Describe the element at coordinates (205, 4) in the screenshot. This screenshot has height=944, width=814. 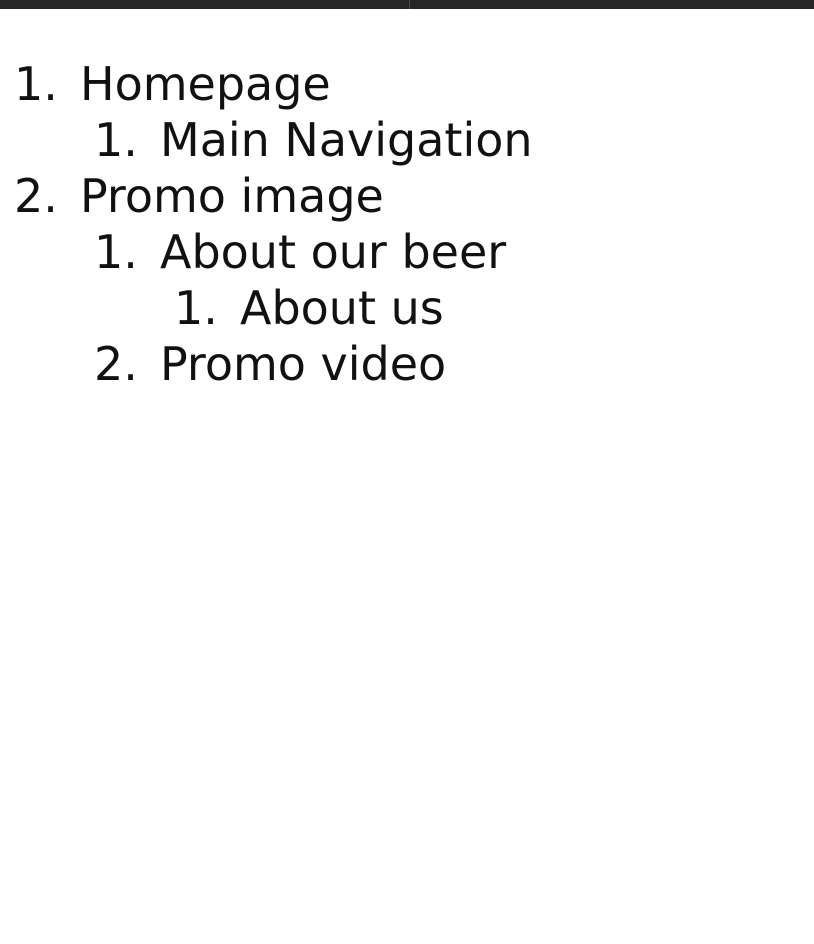
I see `top-bar-left-pane` at that location.